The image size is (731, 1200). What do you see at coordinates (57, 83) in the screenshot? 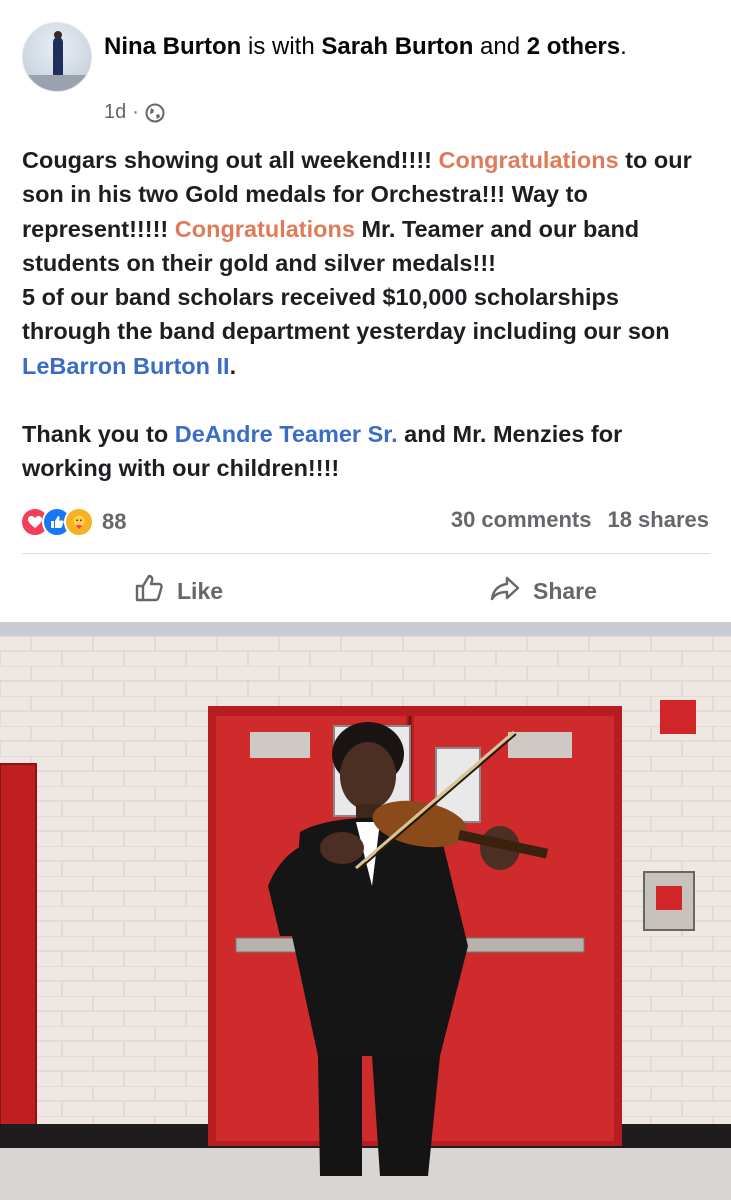
I see `avatar-stage` at bounding box center [57, 83].